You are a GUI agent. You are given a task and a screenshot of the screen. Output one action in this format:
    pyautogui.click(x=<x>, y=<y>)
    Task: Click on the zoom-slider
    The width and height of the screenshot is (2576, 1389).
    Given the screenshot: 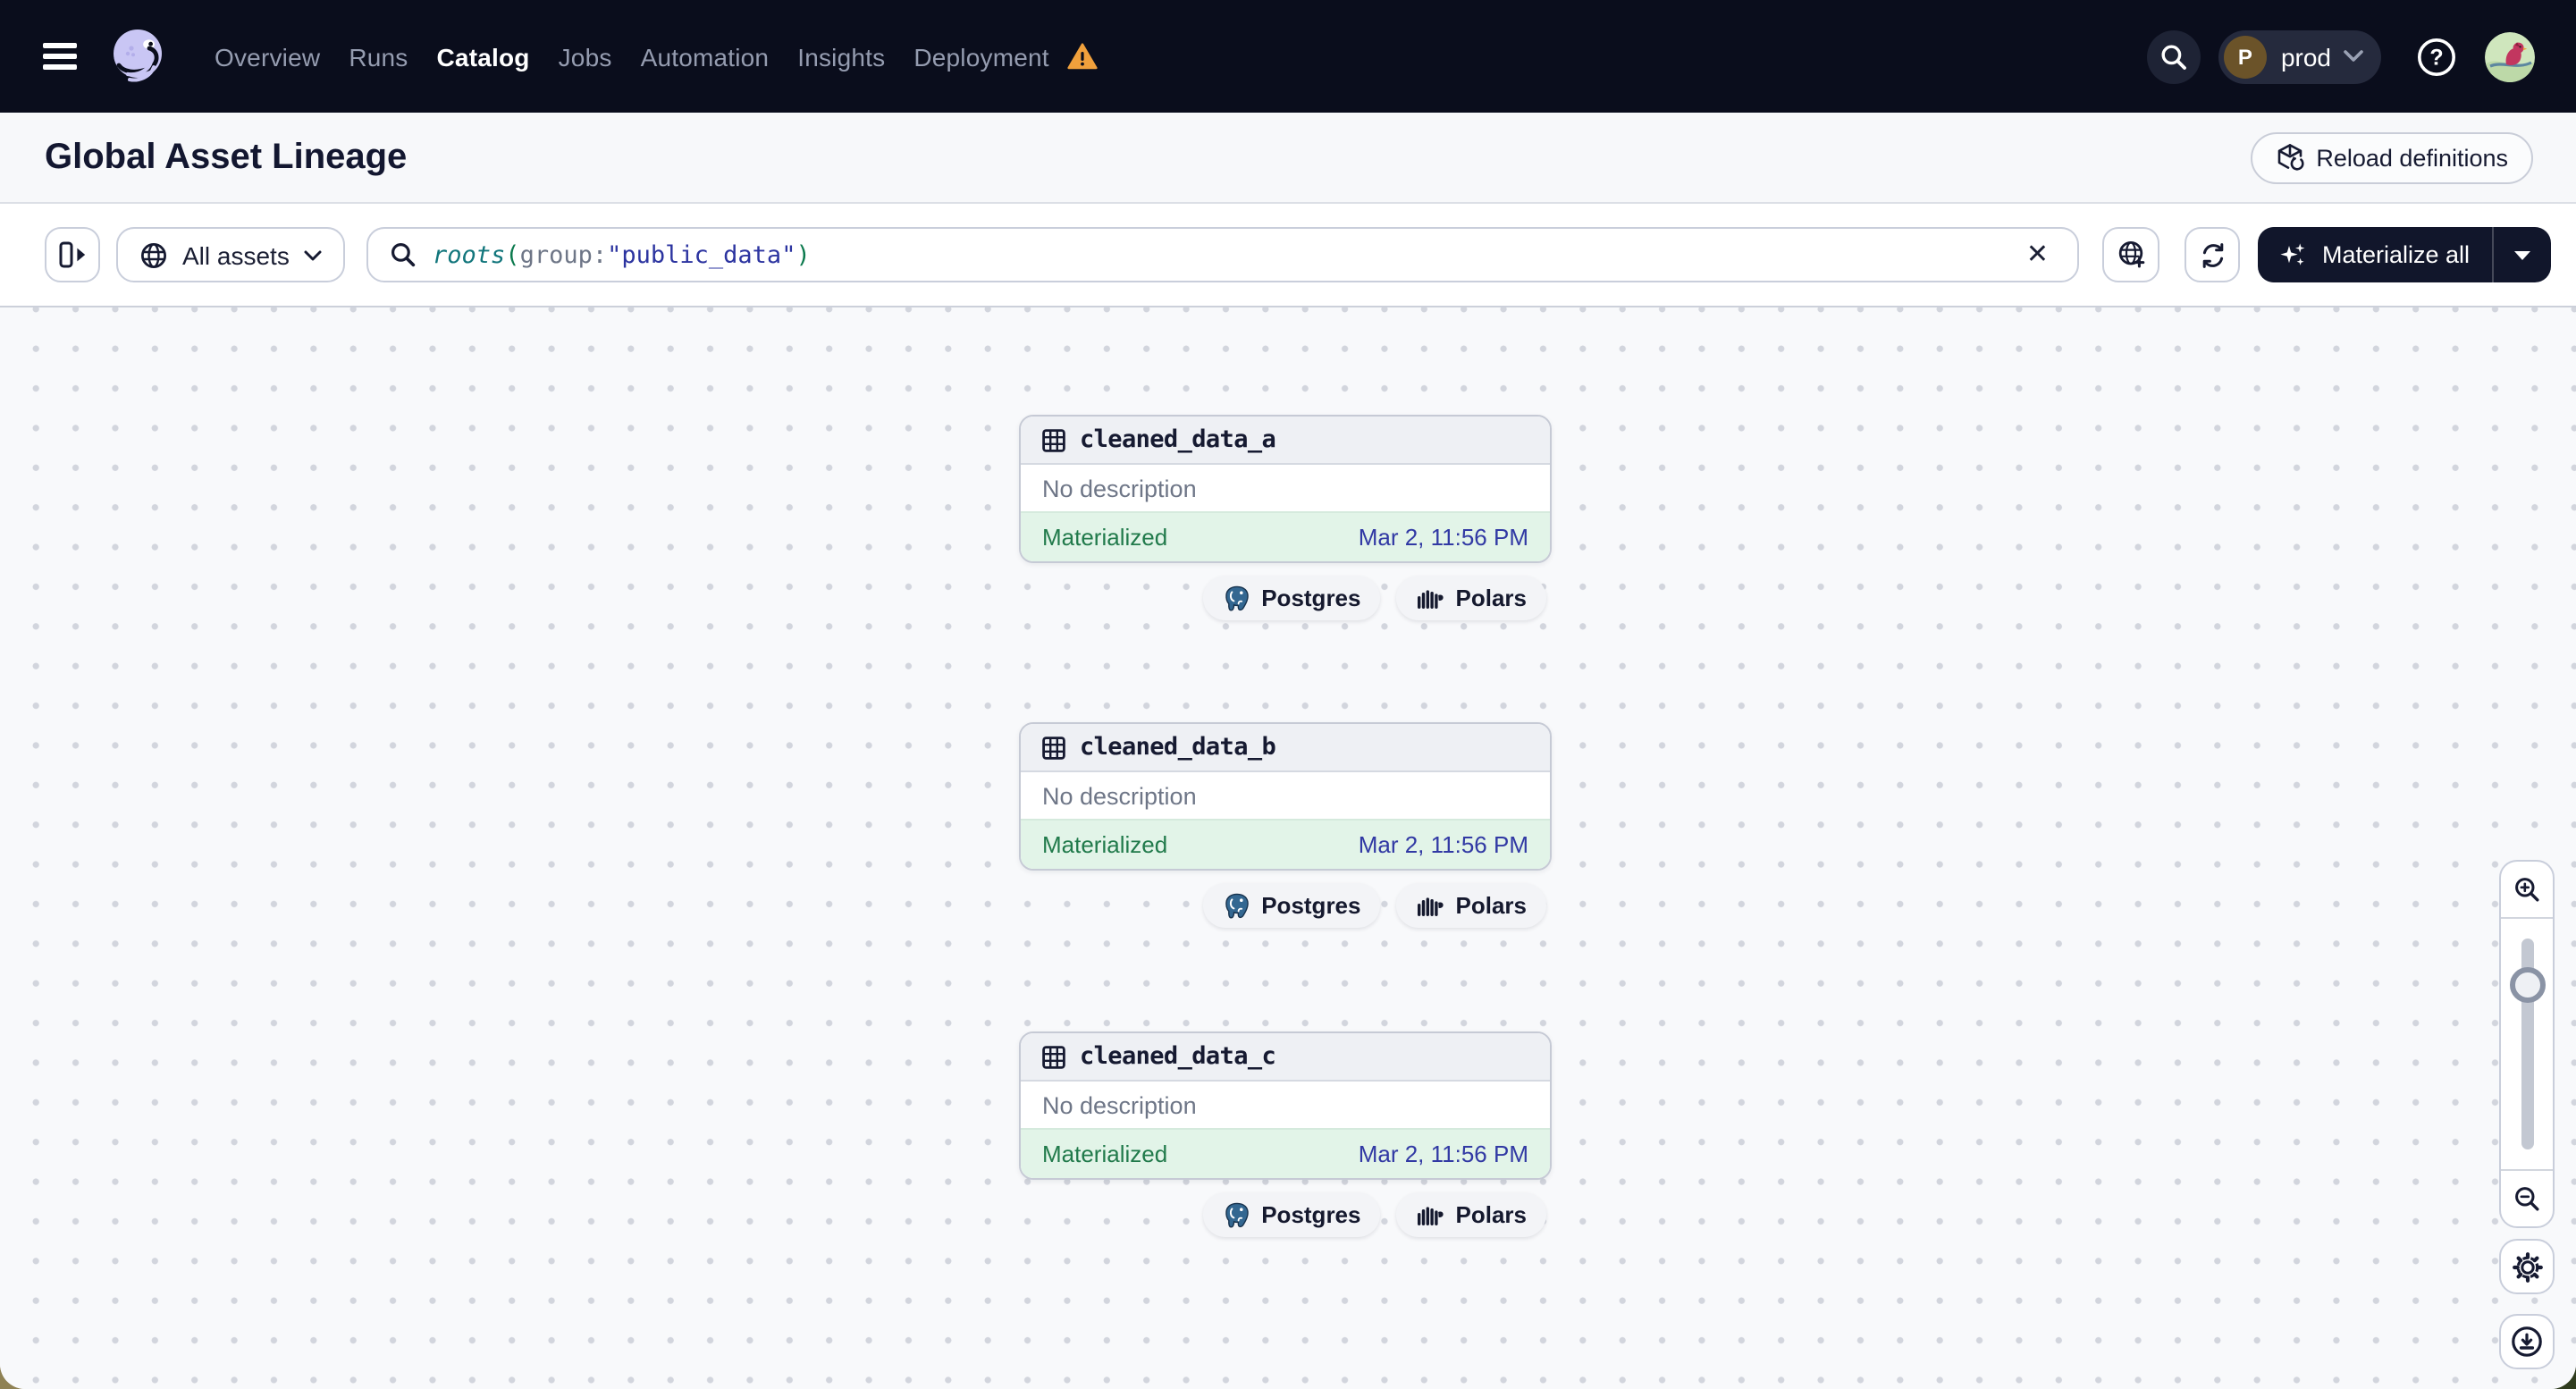 What is the action you would take?
    pyautogui.click(x=2527, y=1044)
    